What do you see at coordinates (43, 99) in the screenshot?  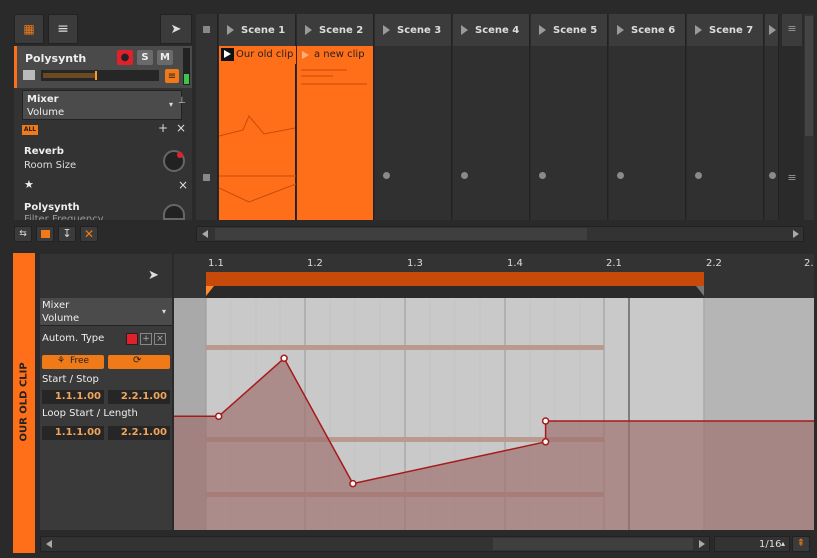 I see `mixer-title: Mixer` at bounding box center [43, 99].